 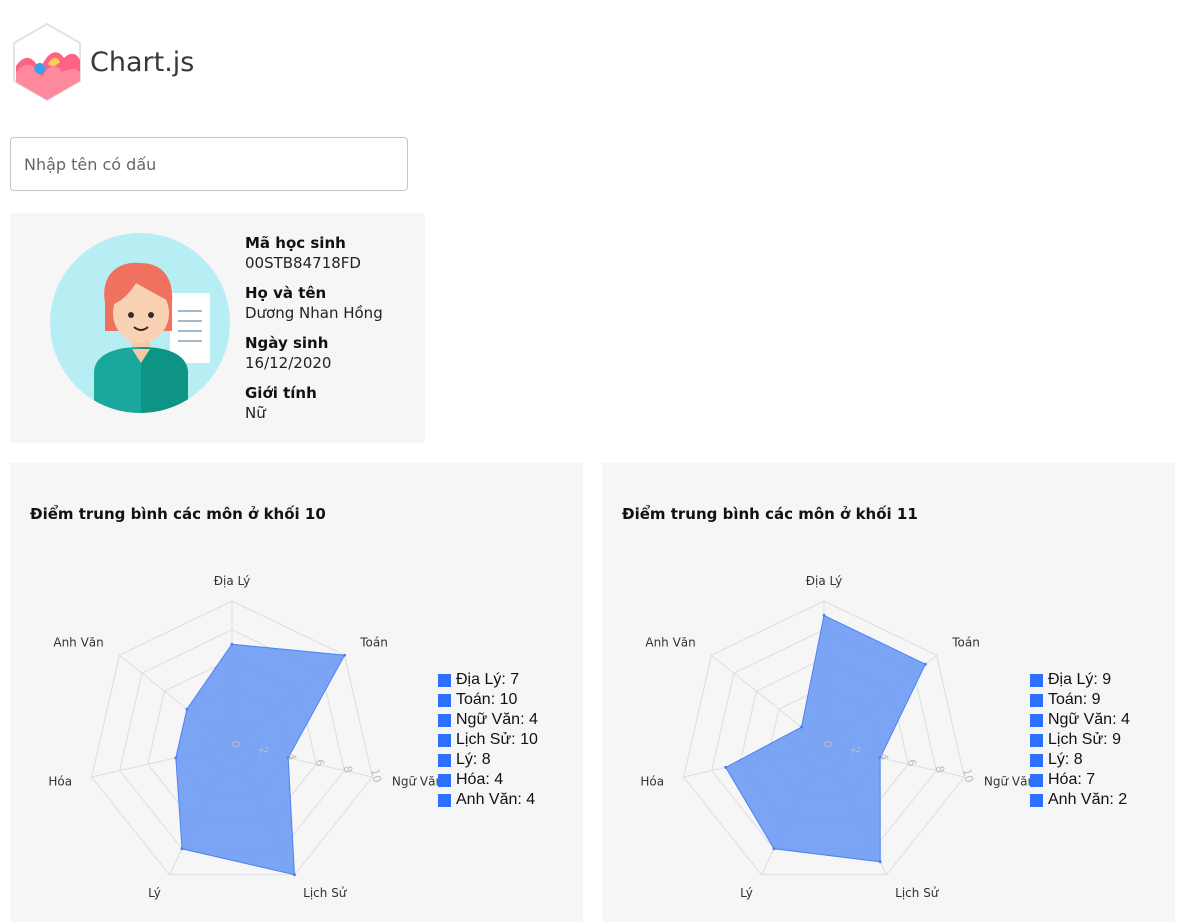 I want to click on legend-item: Lịch Sử: 9, so click(x=1080, y=740).